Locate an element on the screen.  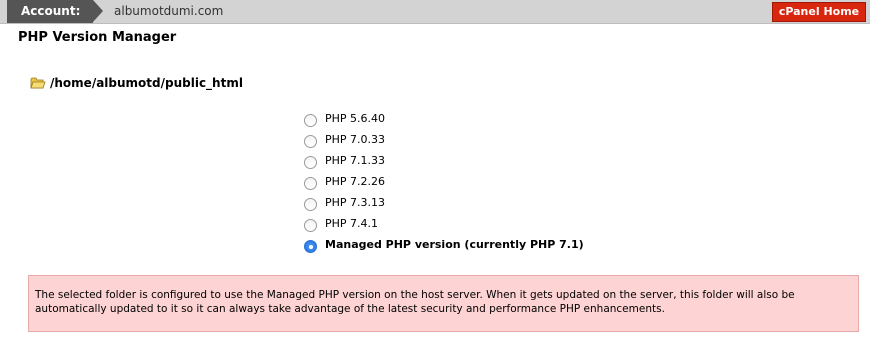
page-title: PHP Version Manager is located at coordinates (97, 37).